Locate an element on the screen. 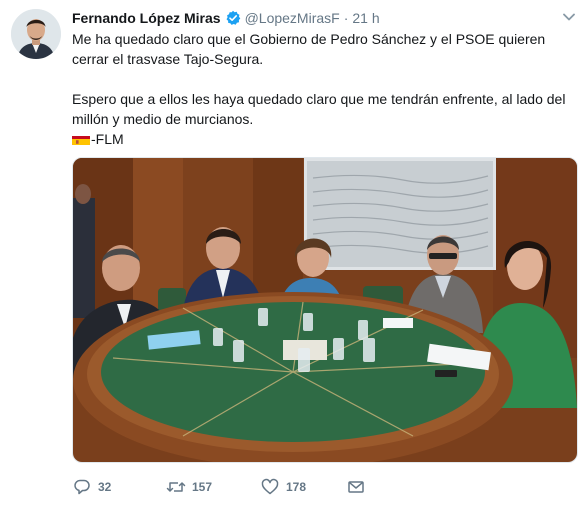 The height and width of the screenshot is (505, 588). like-count: 178 is located at coordinates (296, 487).